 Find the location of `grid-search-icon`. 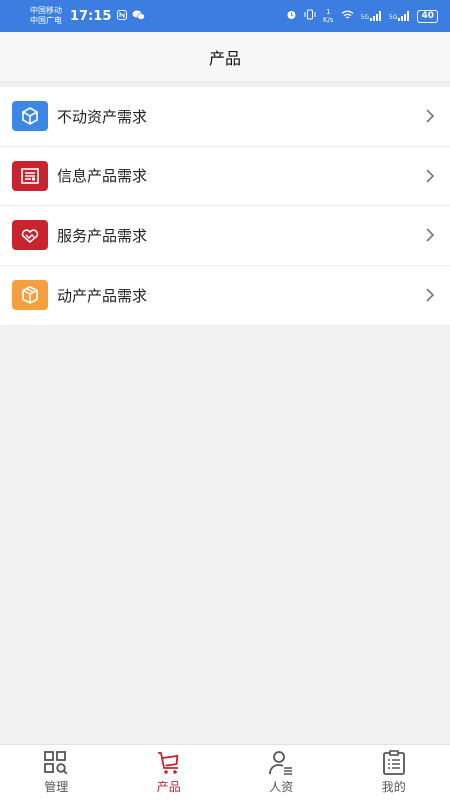

grid-search-icon is located at coordinates (56, 763).